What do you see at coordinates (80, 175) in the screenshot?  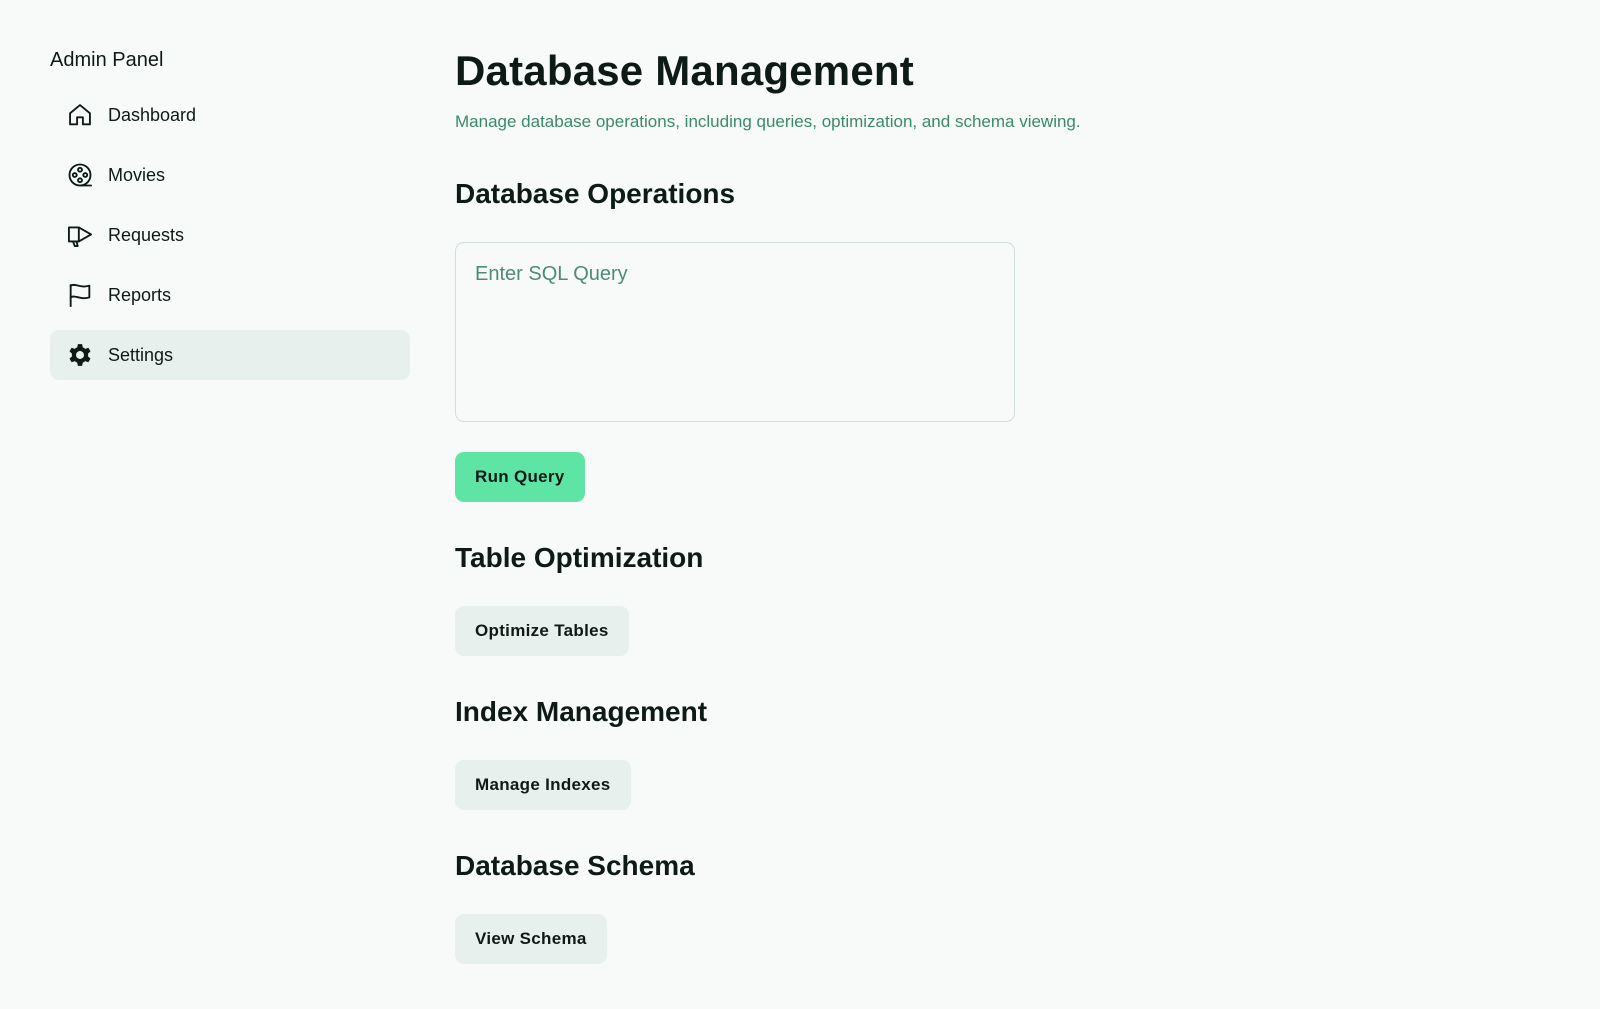 I see `film-reel-icon` at bounding box center [80, 175].